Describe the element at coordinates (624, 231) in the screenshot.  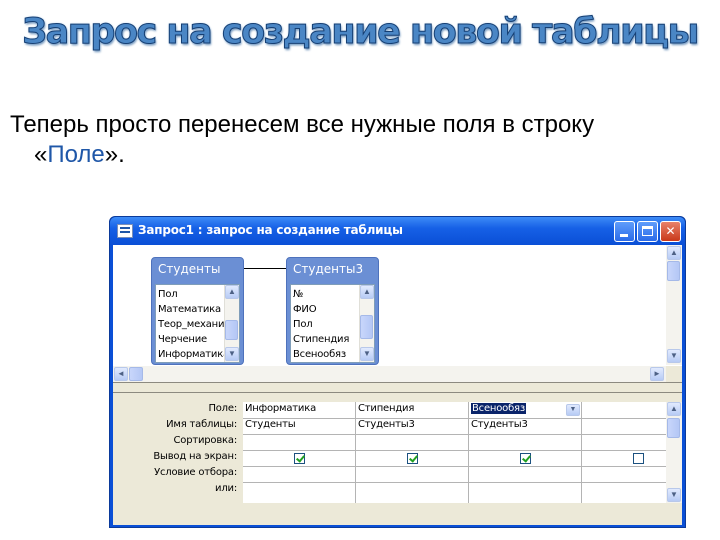
I see `minimize-button` at that location.